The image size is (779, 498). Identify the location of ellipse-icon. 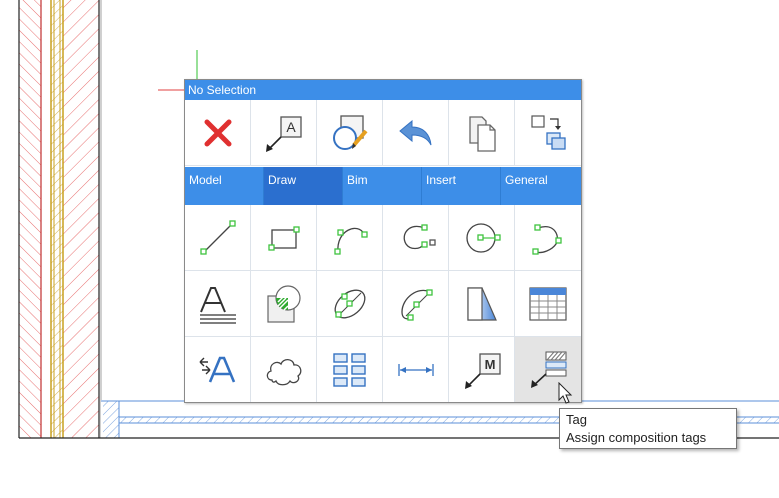
(349, 303).